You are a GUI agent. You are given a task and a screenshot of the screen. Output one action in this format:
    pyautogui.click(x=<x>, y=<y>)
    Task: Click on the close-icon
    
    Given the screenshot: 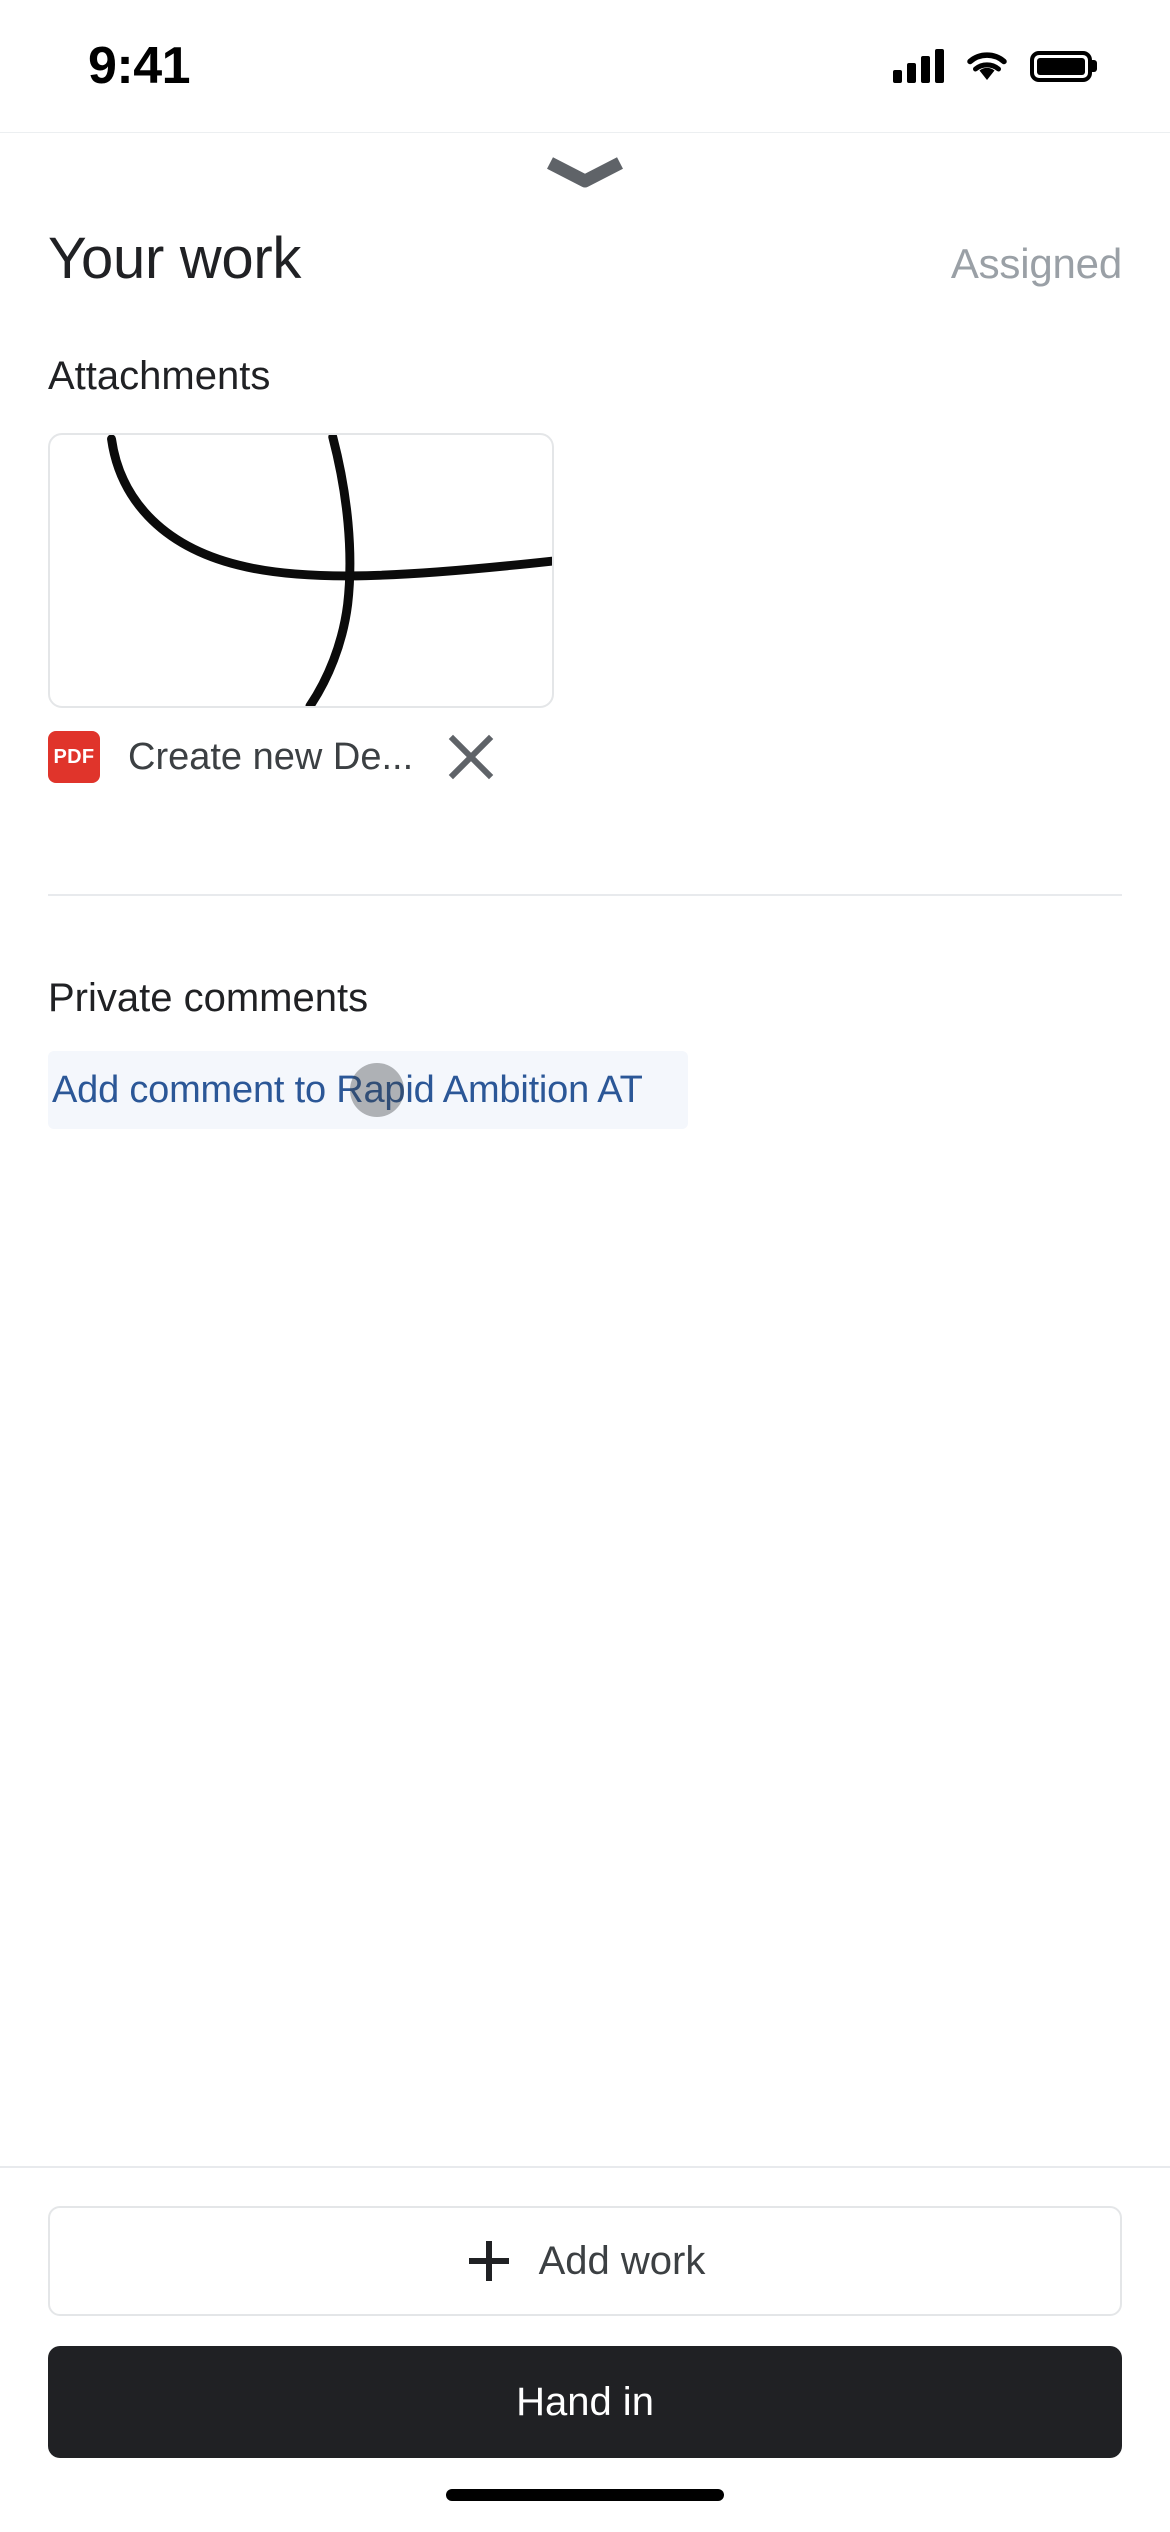 What is the action you would take?
    pyautogui.click(x=471, y=757)
    